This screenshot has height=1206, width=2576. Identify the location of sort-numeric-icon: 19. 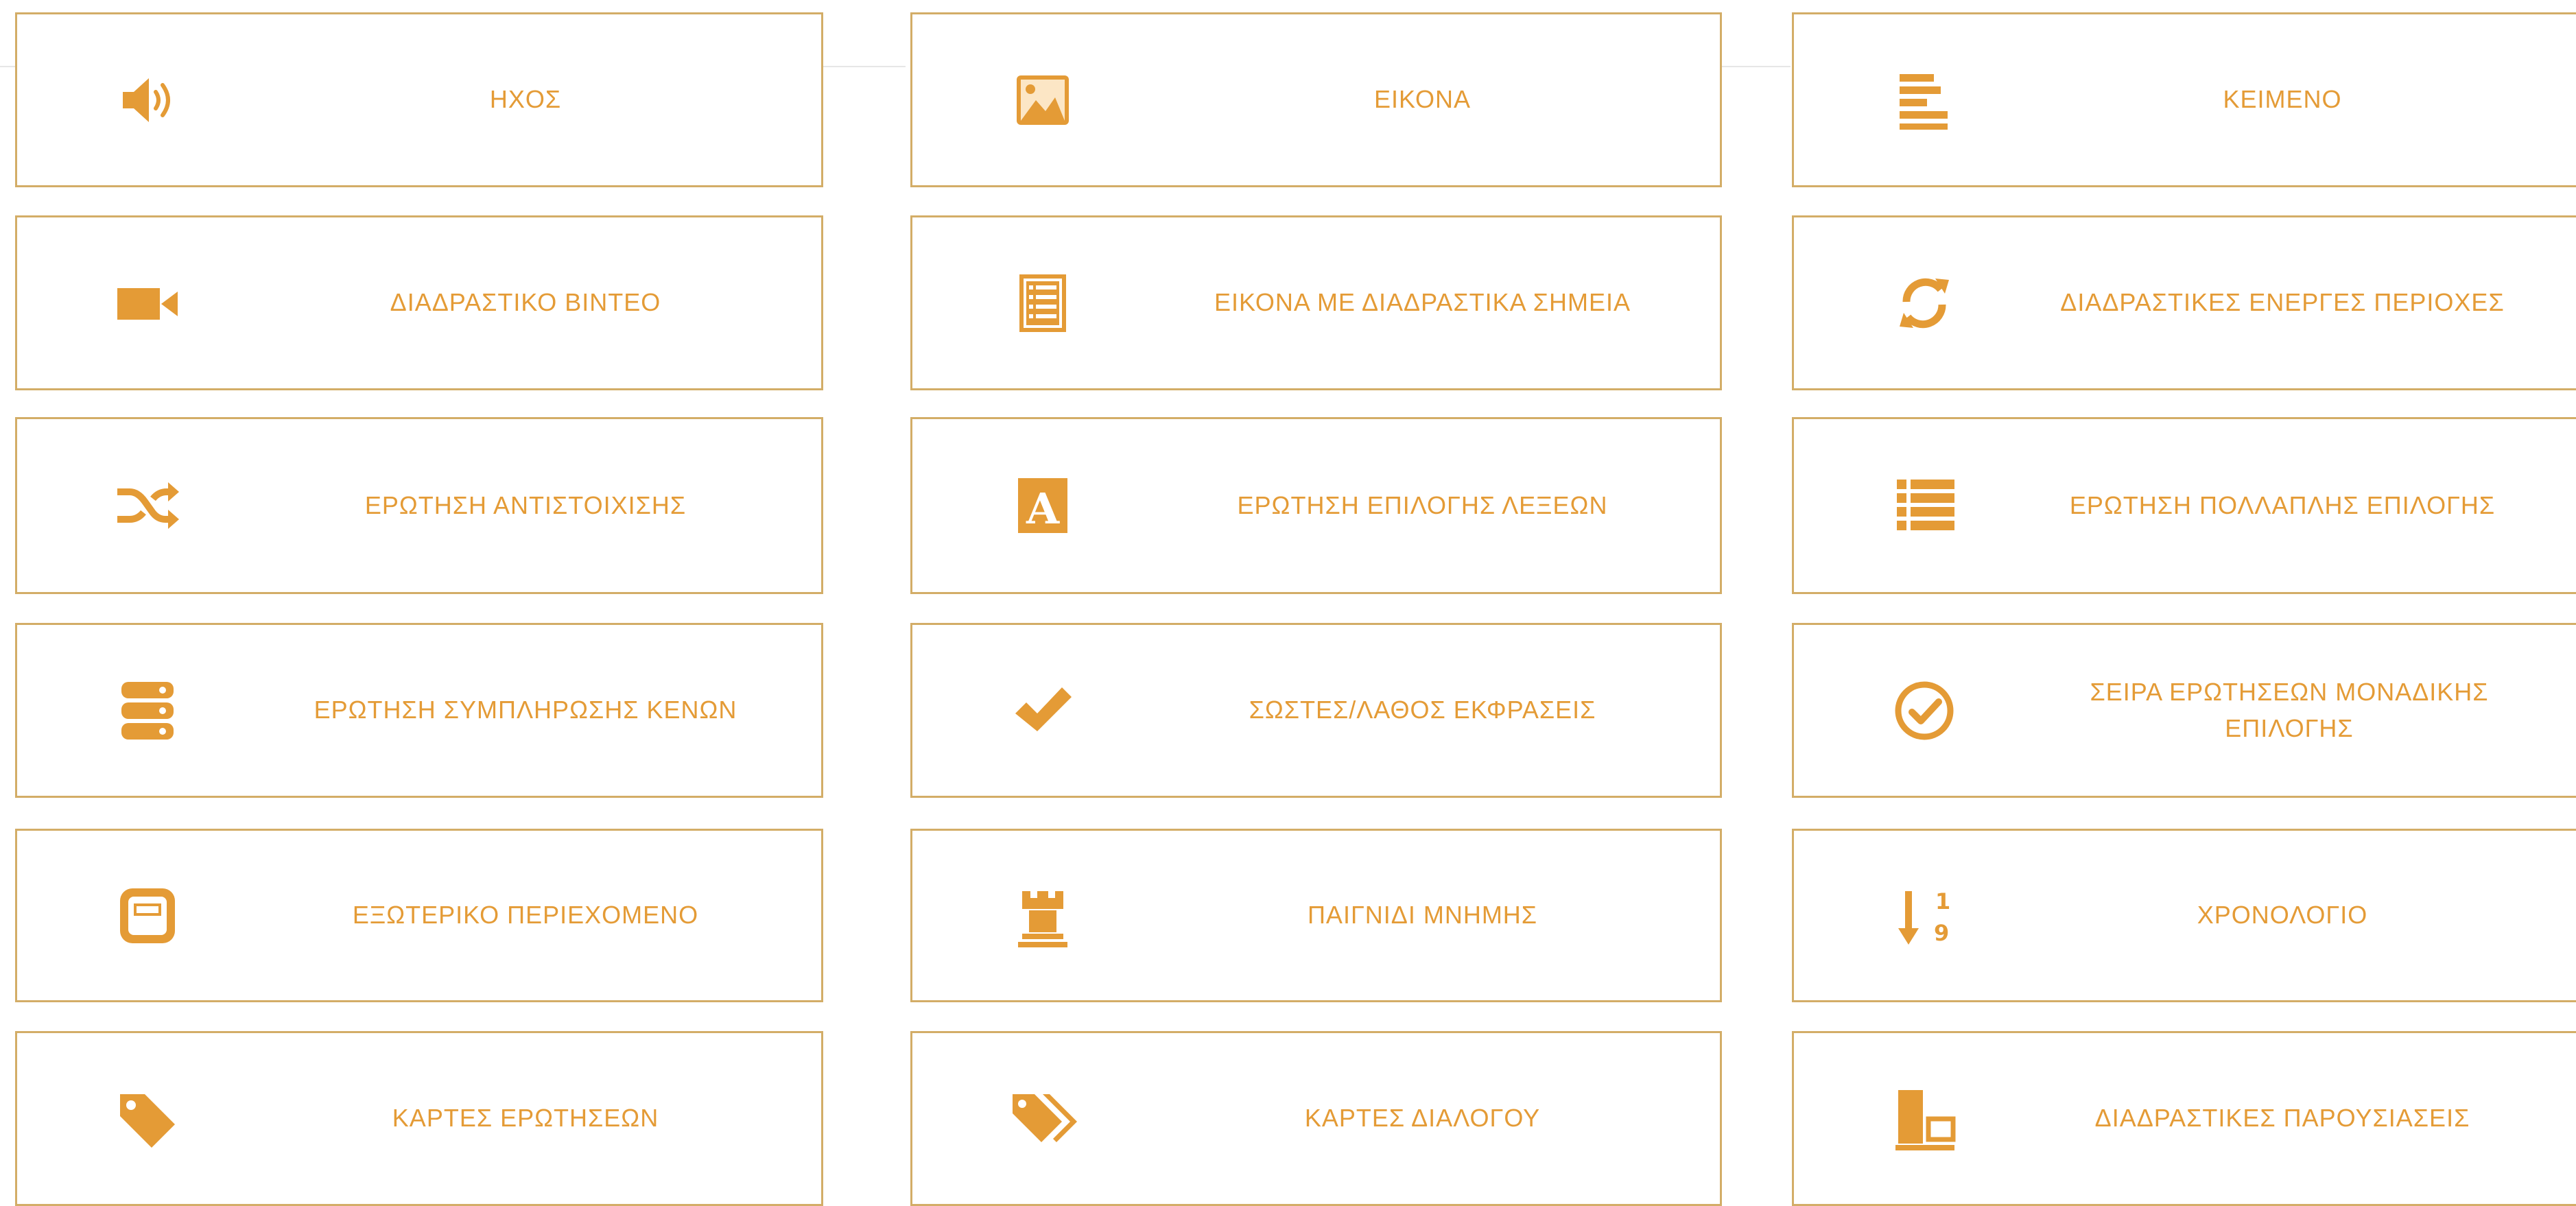
(1924, 916).